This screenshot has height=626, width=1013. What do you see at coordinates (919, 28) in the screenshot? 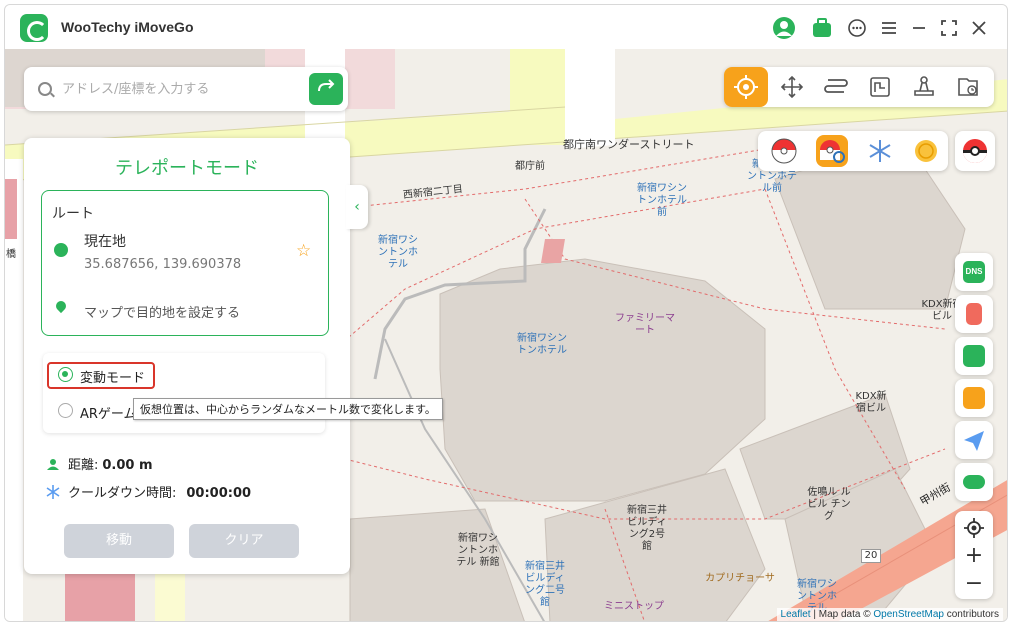
I see `minimize-icon` at bounding box center [919, 28].